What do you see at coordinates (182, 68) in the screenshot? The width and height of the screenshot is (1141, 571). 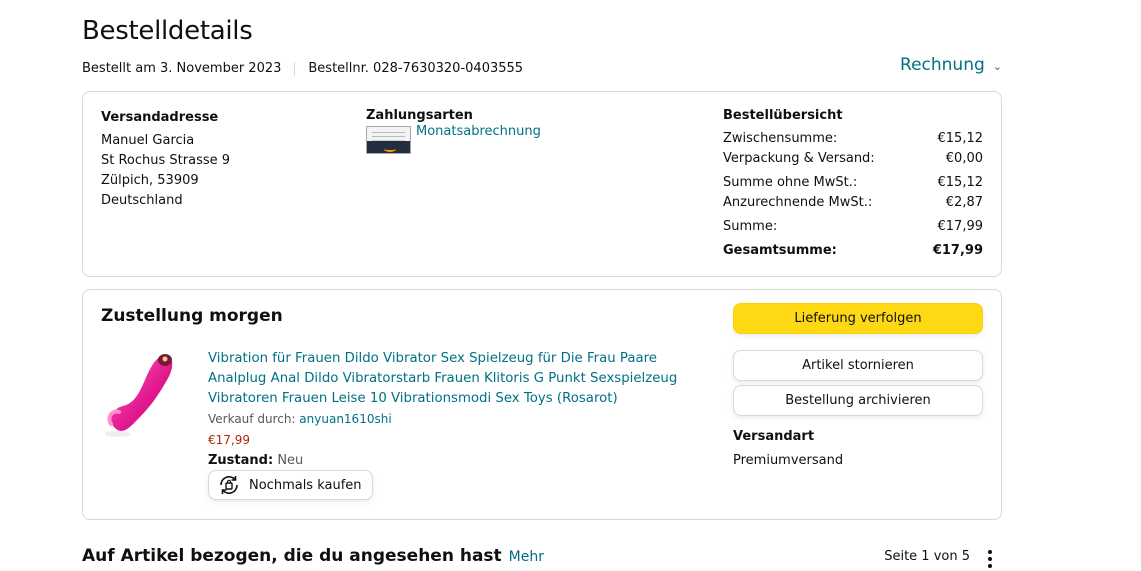 I see `order-date: Bestellt am 3. November 2023` at bounding box center [182, 68].